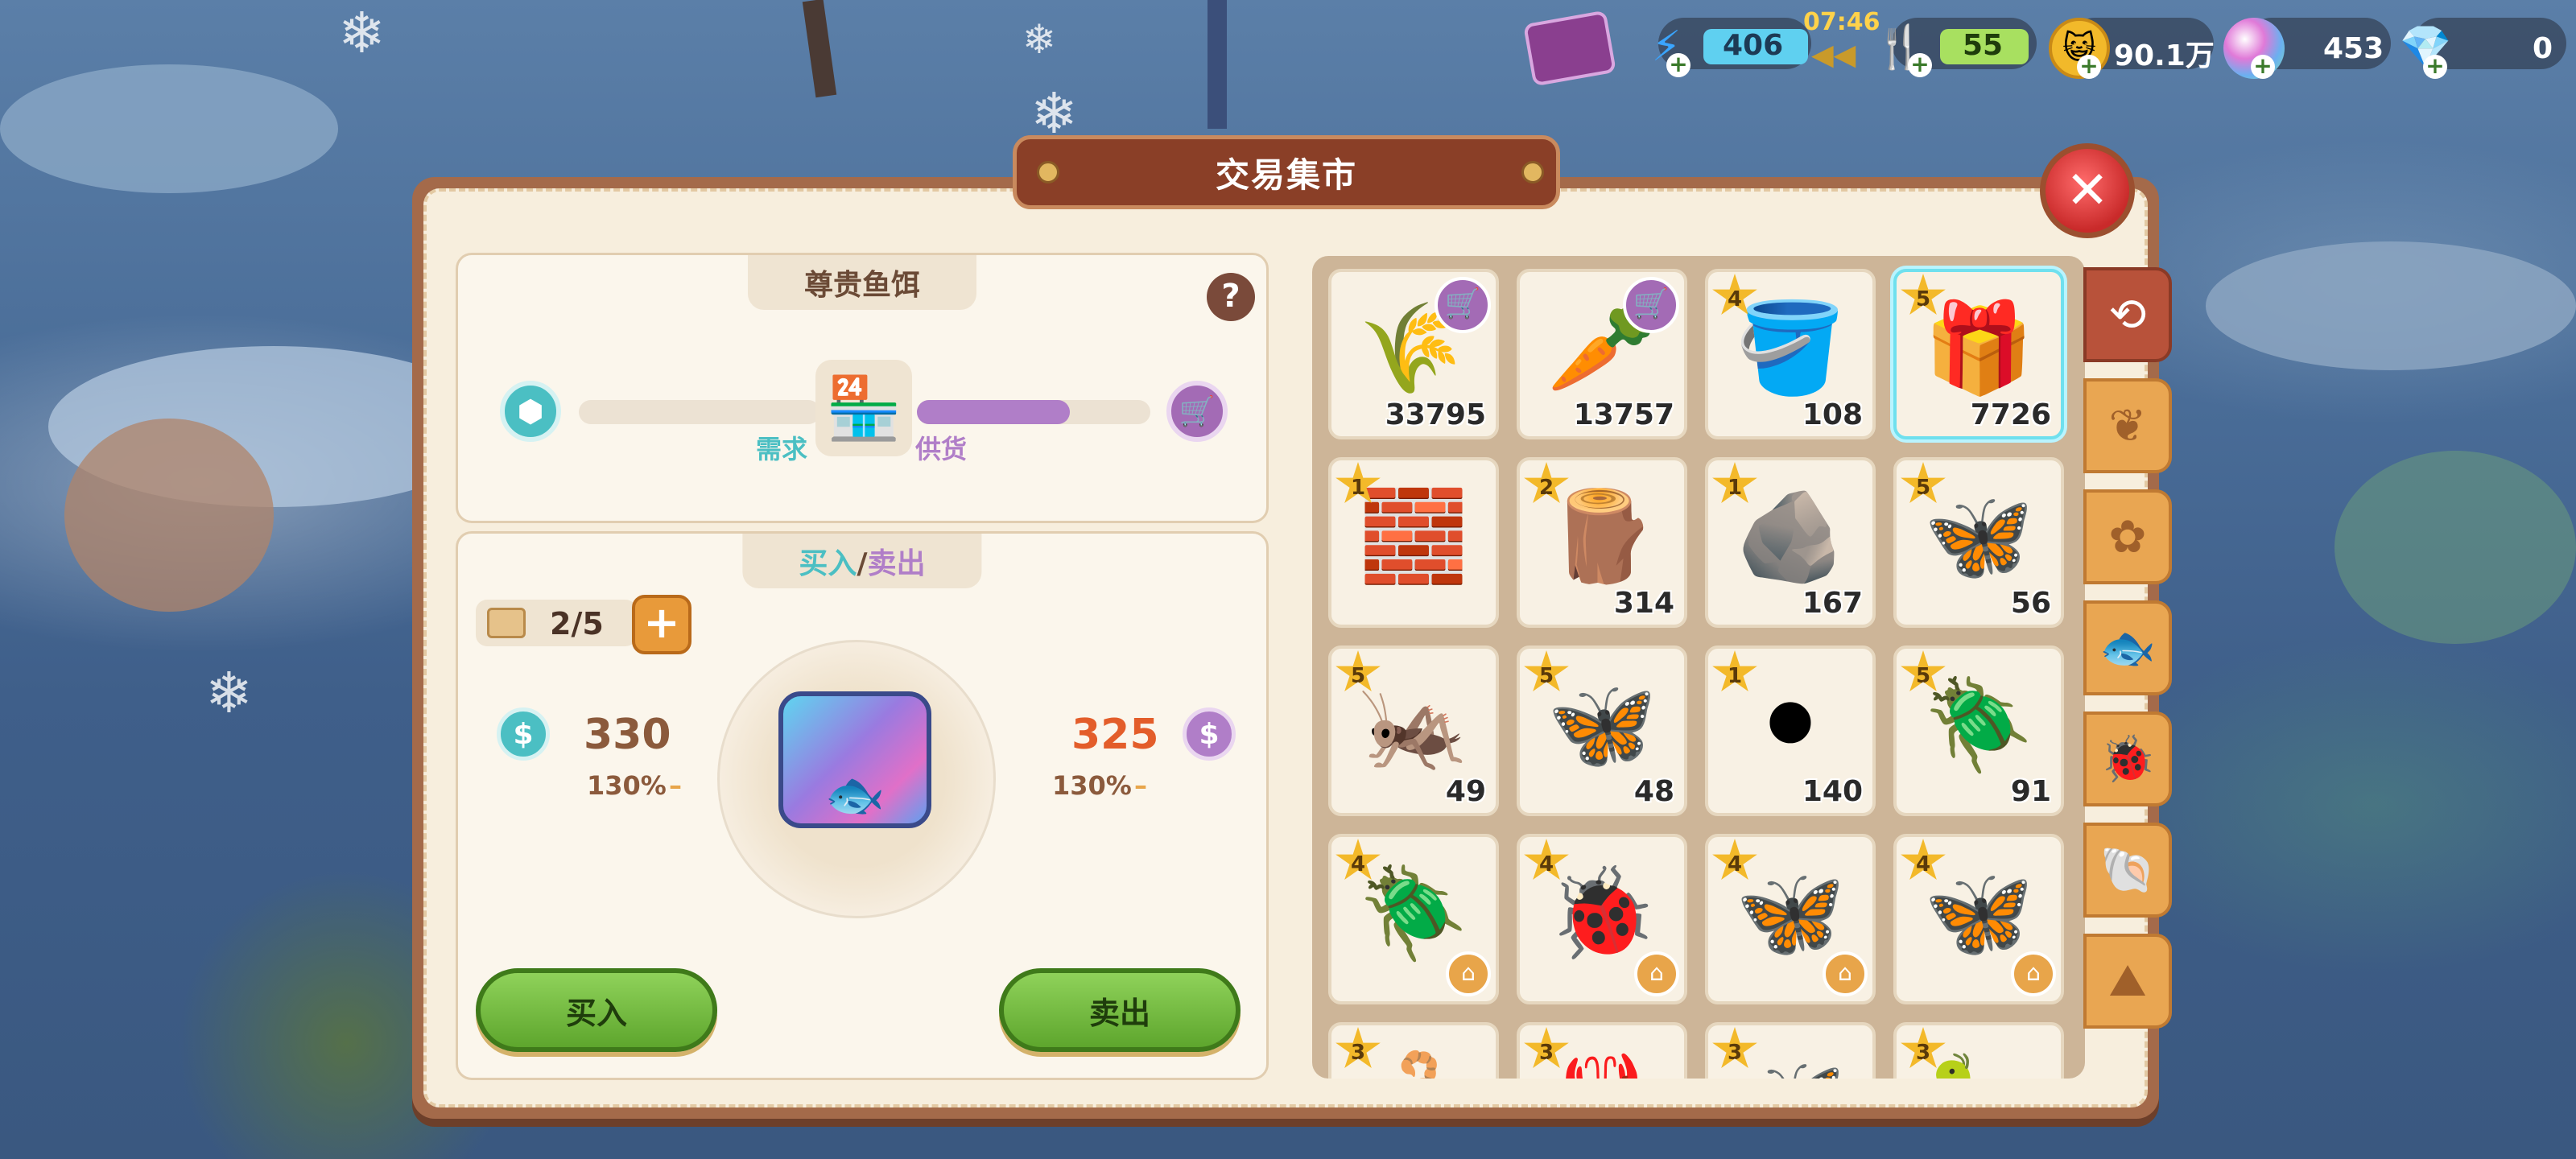 This screenshot has width=2576, height=1159. Describe the element at coordinates (661, 624) in the screenshot. I see `add-quota-button: +` at that location.